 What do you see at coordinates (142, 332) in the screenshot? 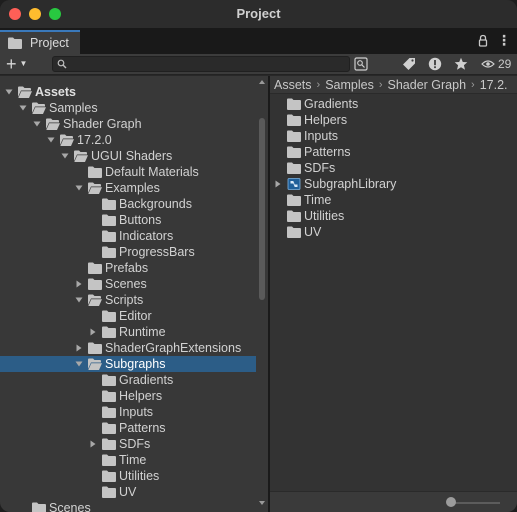
I see `tree-item-label: Runtime` at bounding box center [142, 332].